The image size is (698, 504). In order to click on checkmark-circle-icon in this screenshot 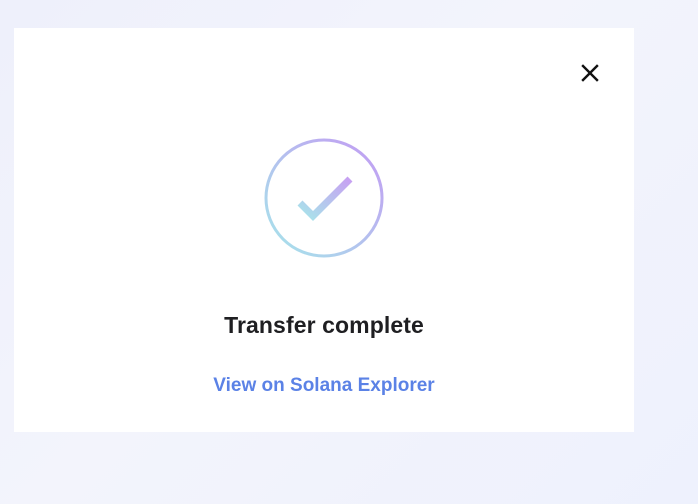, I will do `click(324, 198)`.